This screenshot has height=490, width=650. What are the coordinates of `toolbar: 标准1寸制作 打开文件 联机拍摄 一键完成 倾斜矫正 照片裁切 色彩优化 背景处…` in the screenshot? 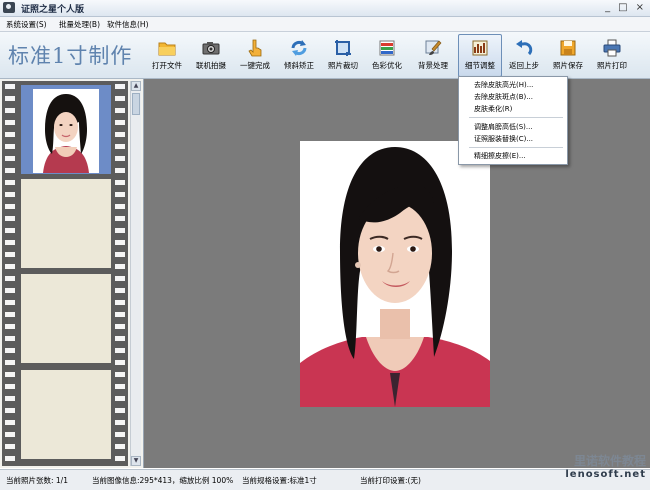 It's located at (325, 55).